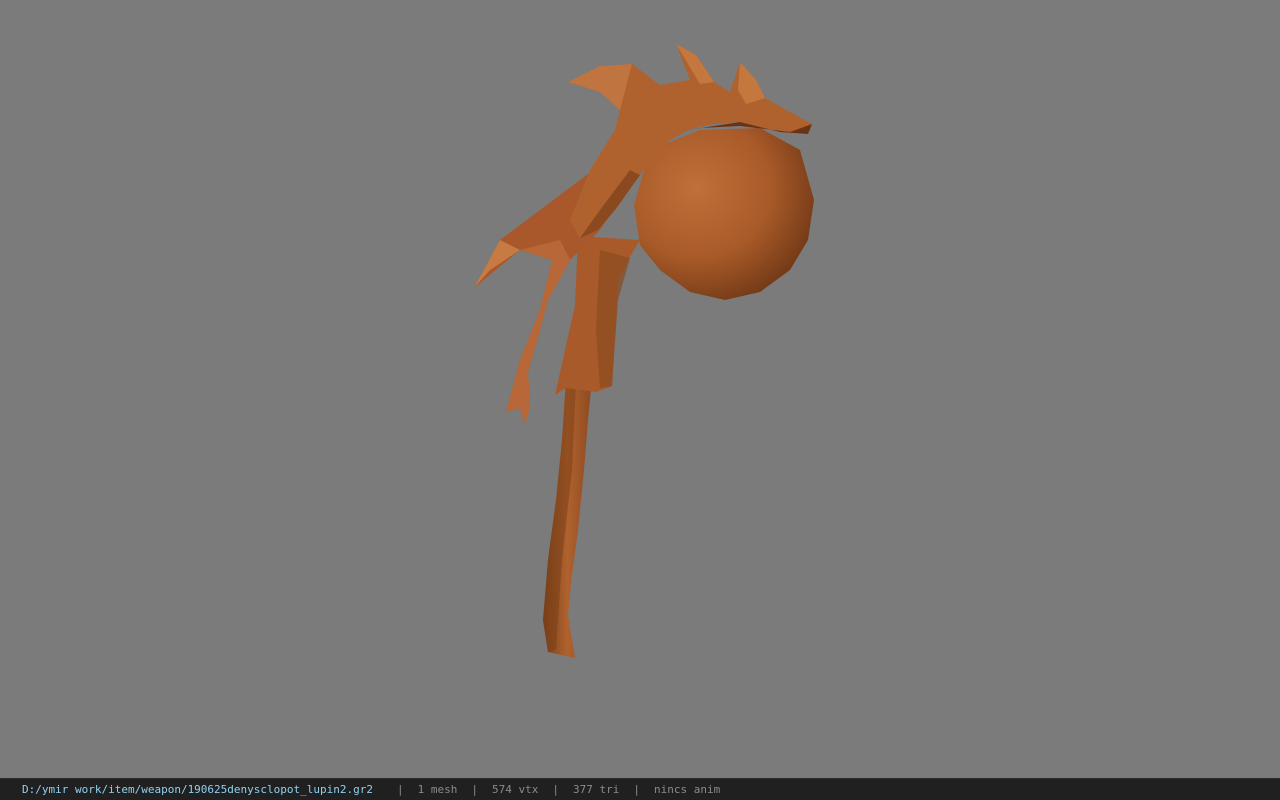 The width and height of the screenshot is (1280, 800). I want to click on mace-ball, so click(724, 214).